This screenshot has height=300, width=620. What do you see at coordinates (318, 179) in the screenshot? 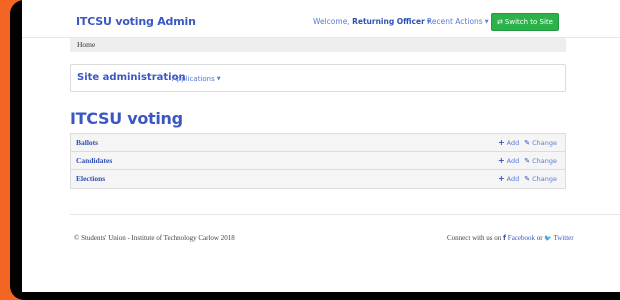
I see `table-row: Elections + Add ✎ Change` at bounding box center [318, 179].